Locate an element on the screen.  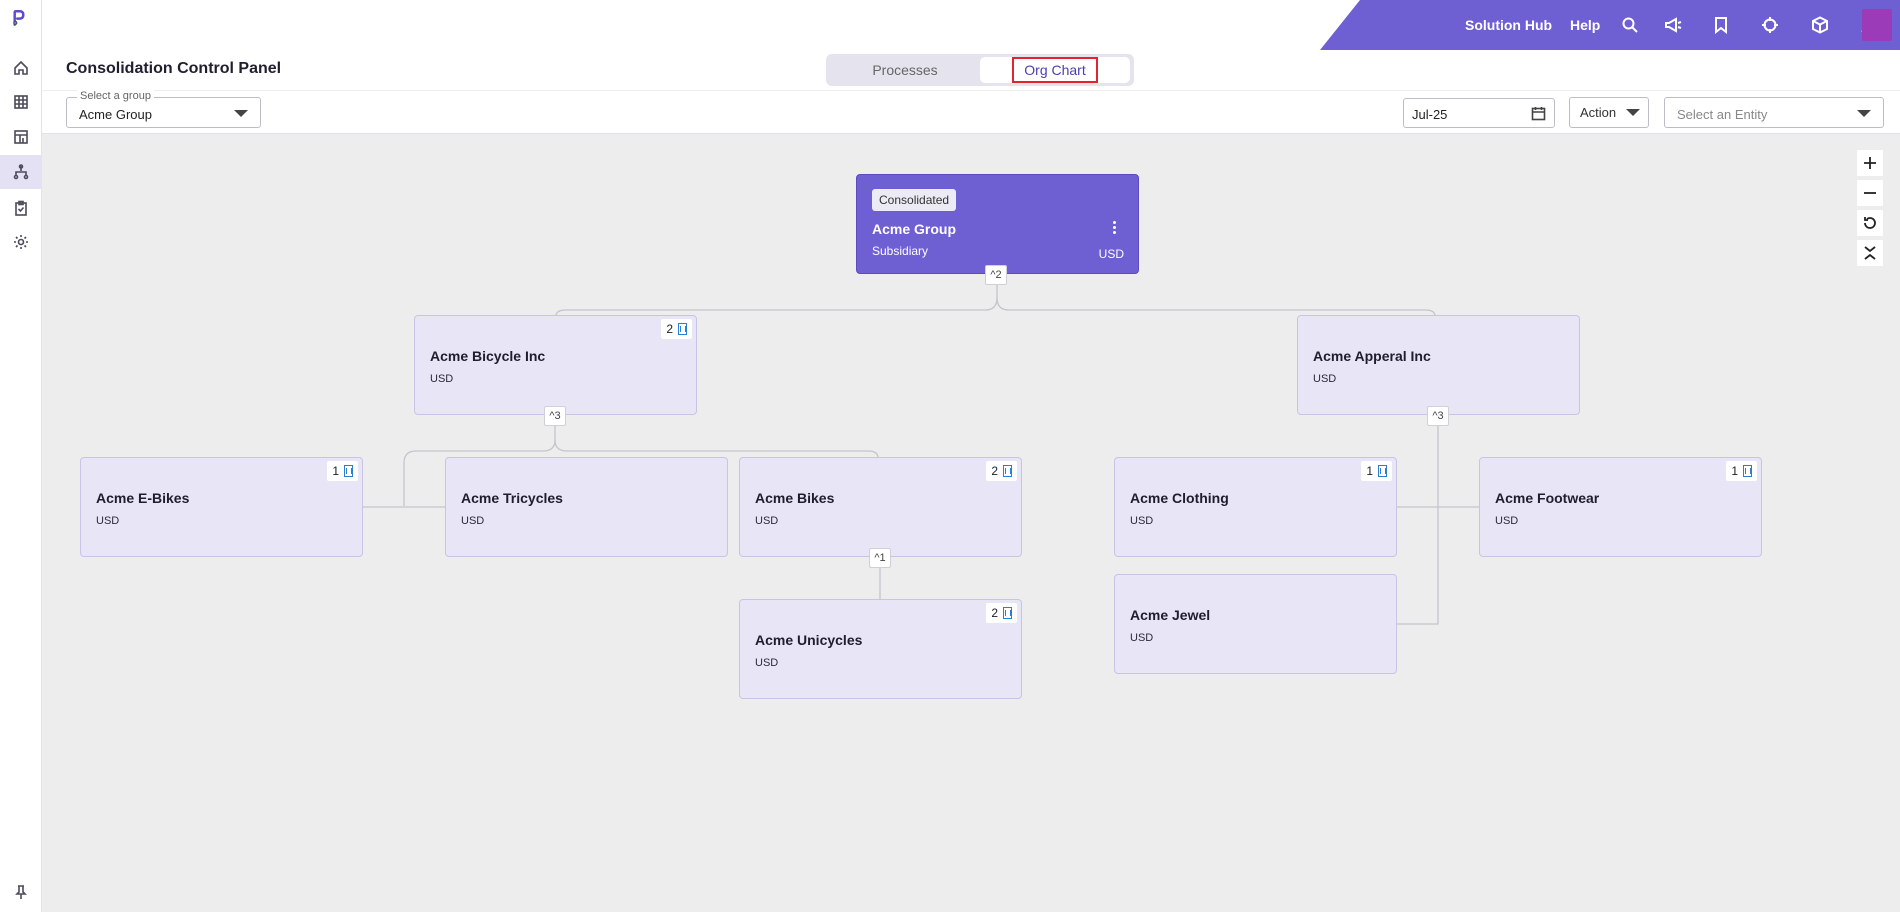
node-name: Acme Footwear is located at coordinates (1547, 498).